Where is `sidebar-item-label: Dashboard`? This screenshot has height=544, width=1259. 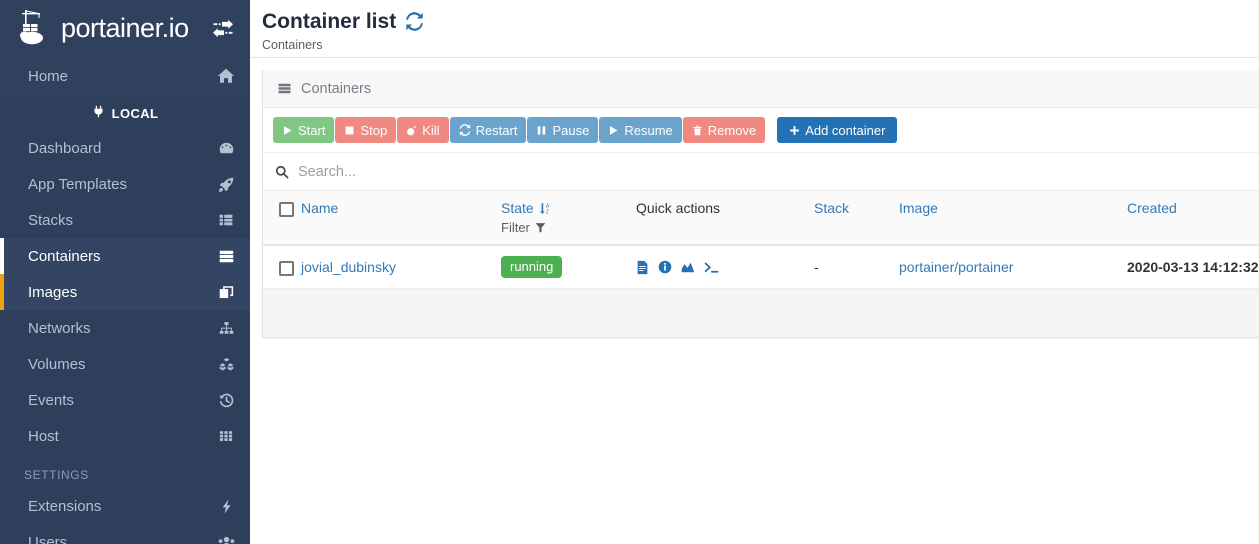
sidebar-item-label: Dashboard is located at coordinates (65, 148).